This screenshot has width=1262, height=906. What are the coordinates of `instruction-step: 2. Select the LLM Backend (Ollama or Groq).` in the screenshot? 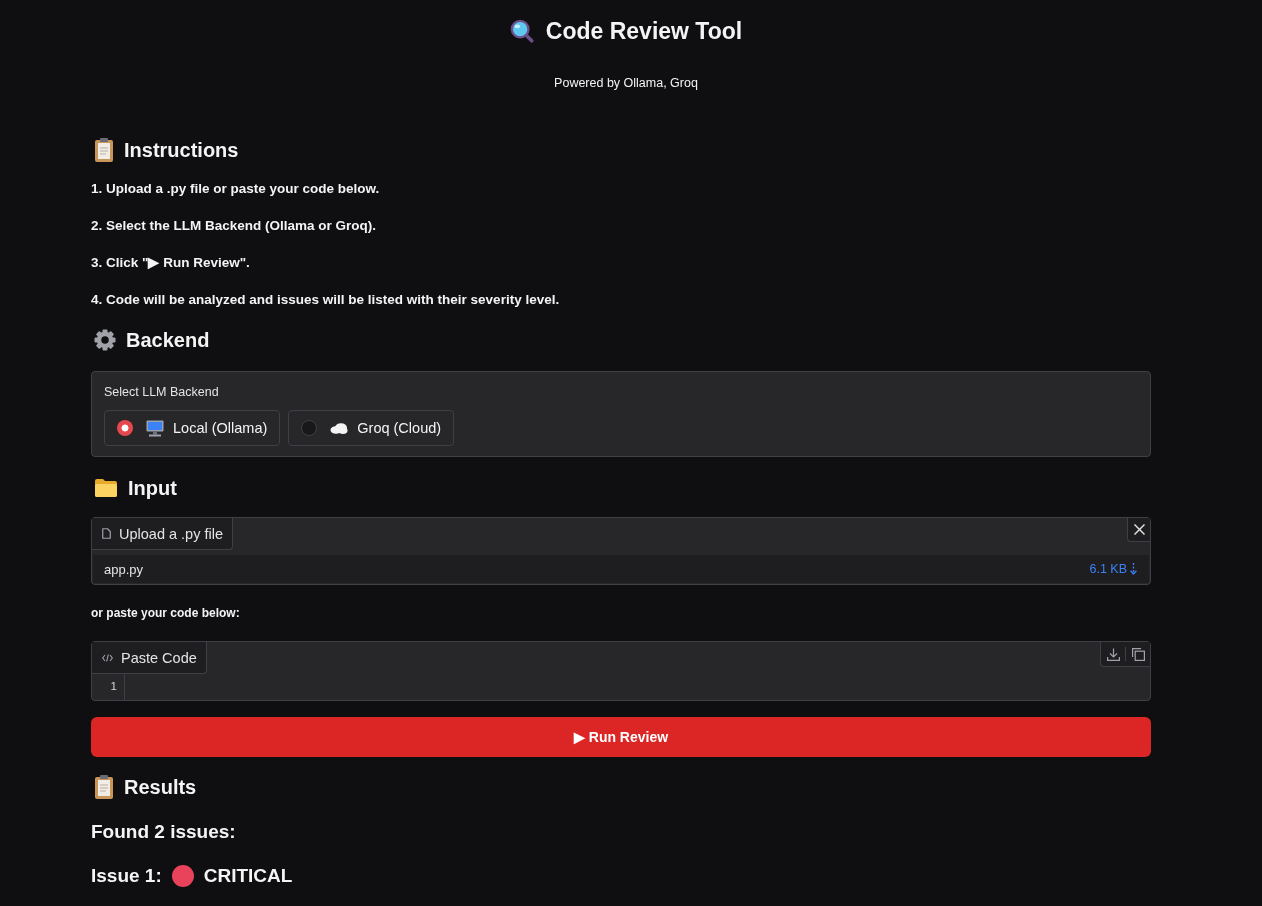 It's located at (234, 226).